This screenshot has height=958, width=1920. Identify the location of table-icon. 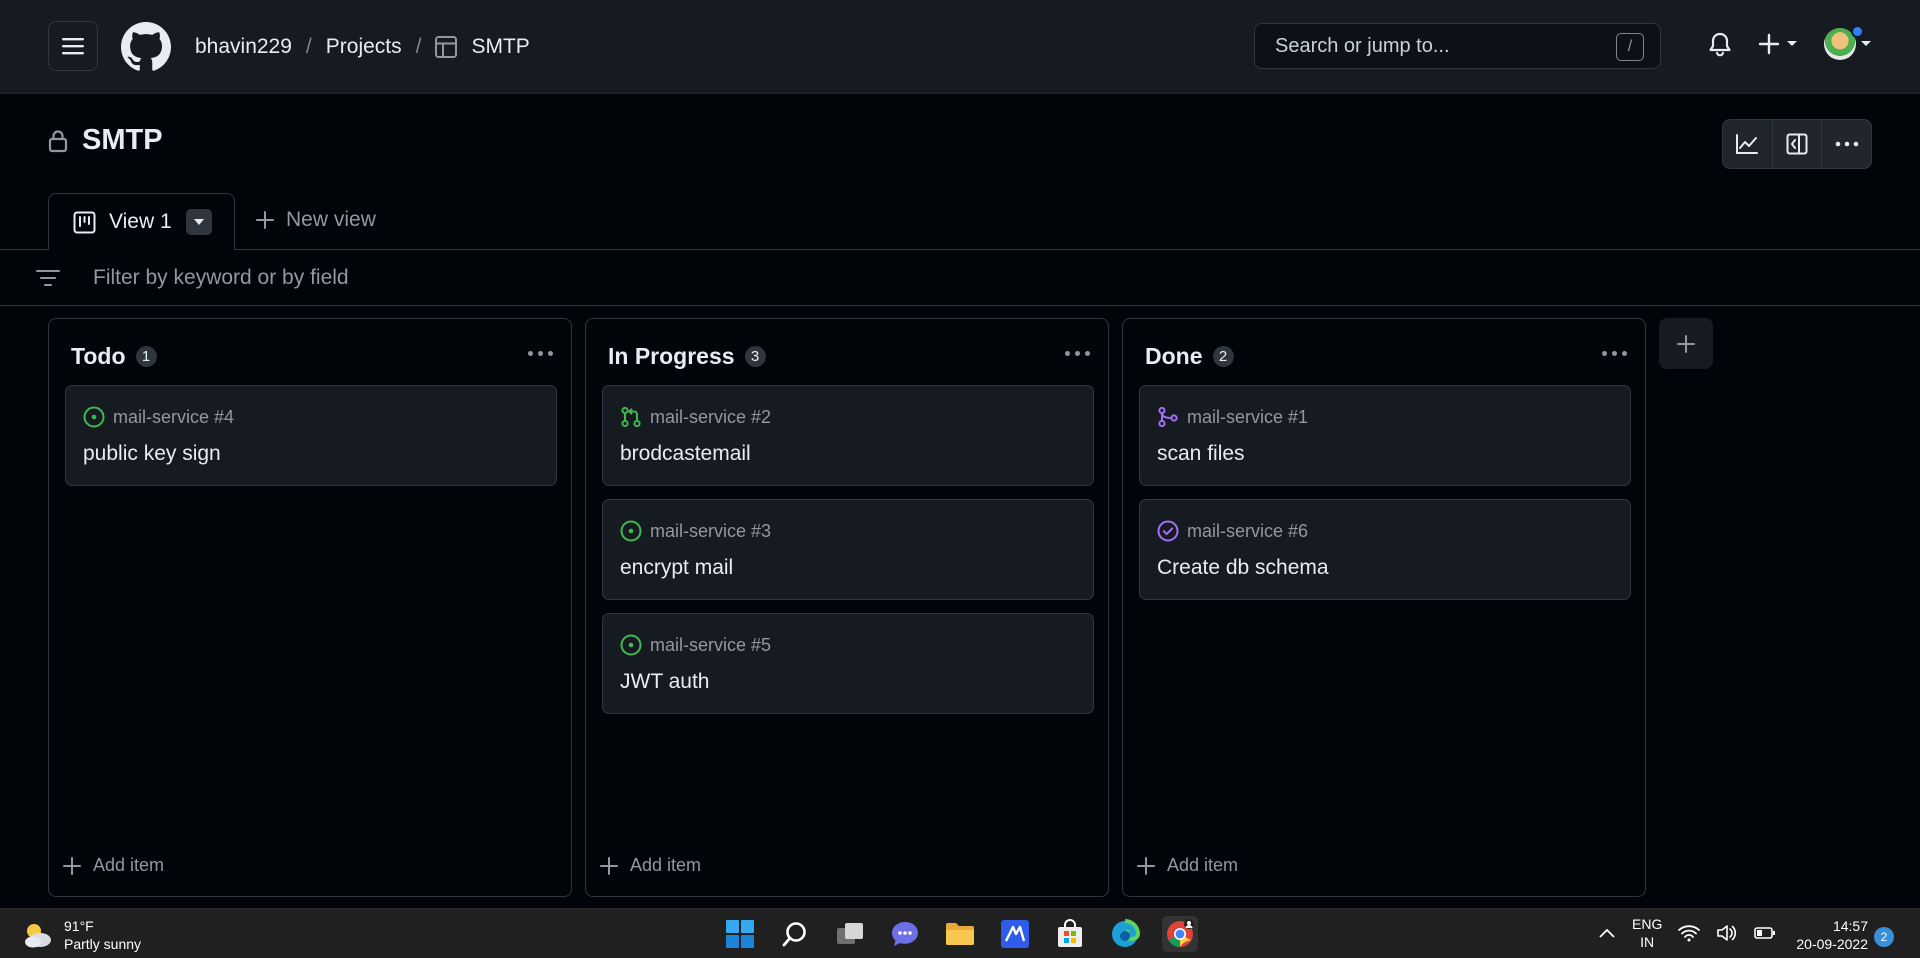
(446, 47).